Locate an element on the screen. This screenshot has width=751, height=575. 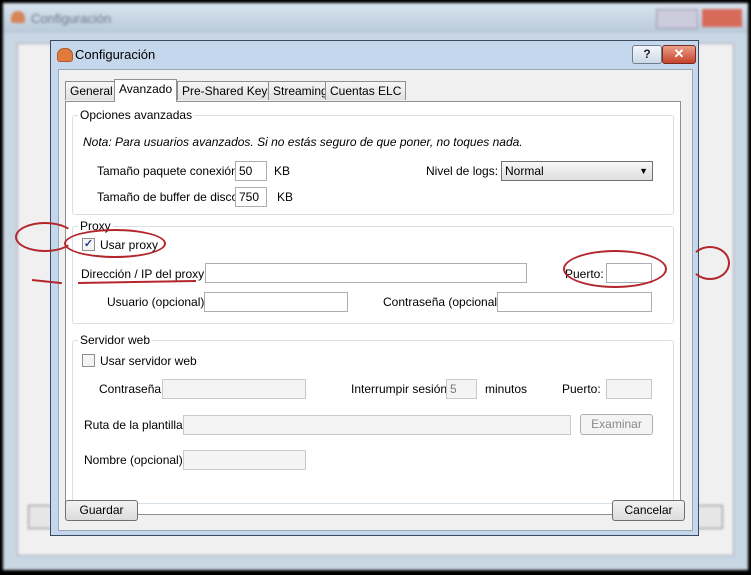
session-timeout-unit: minutos is located at coordinates (506, 389).